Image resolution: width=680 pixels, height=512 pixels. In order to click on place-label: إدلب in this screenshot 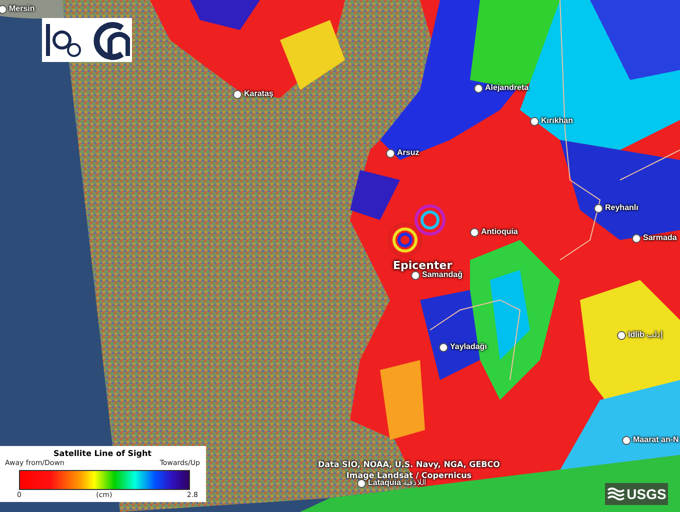, I will do `click(654, 335)`.